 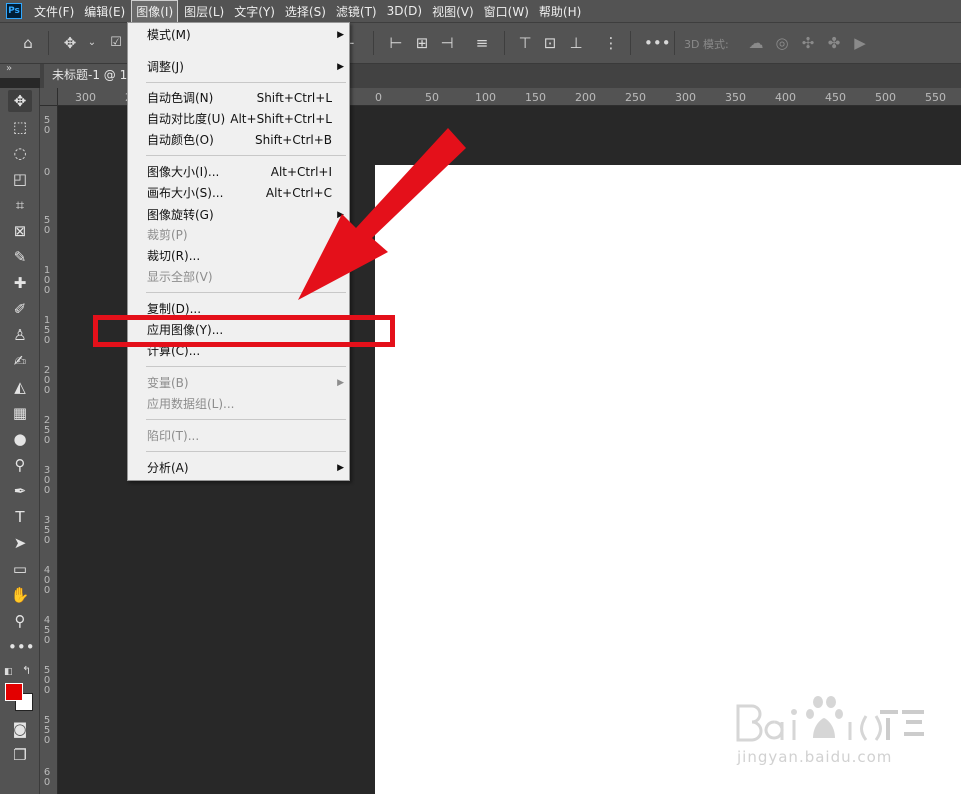 What do you see at coordinates (20, 179) in the screenshot?
I see `quick-select-tool-icon: ◰` at bounding box center [20, 179].